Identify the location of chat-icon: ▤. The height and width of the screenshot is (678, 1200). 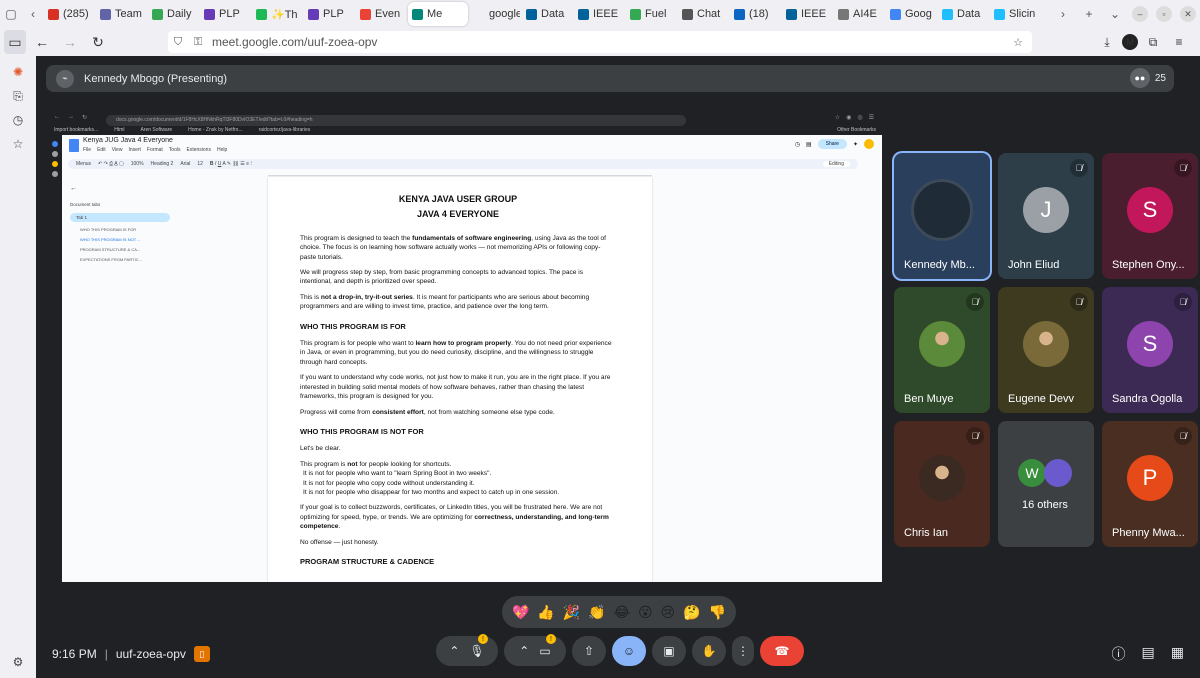
(1148, 654).